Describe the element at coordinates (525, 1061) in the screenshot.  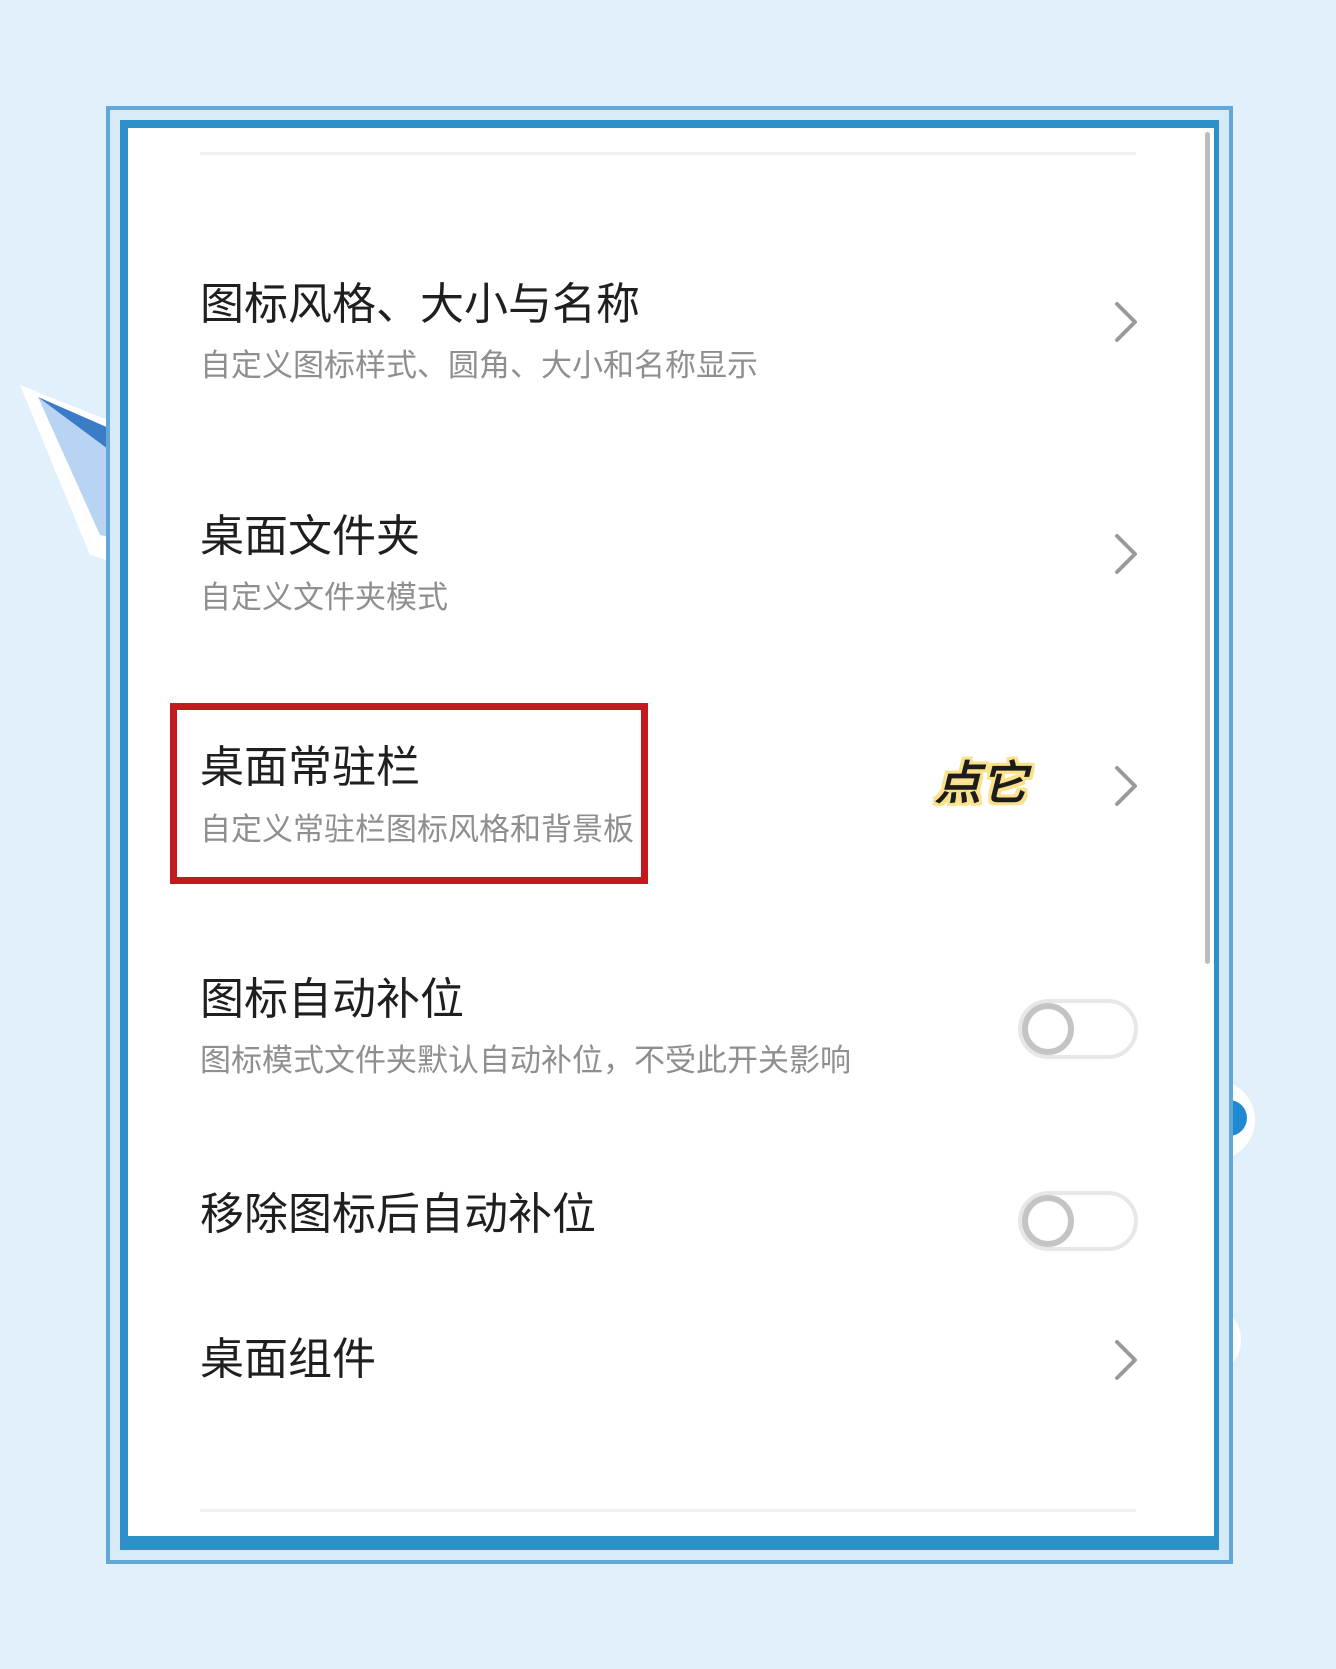
I see `setting-subtitle: 图标模式文件夹默认自动补位，不受此开关影响` at that location.